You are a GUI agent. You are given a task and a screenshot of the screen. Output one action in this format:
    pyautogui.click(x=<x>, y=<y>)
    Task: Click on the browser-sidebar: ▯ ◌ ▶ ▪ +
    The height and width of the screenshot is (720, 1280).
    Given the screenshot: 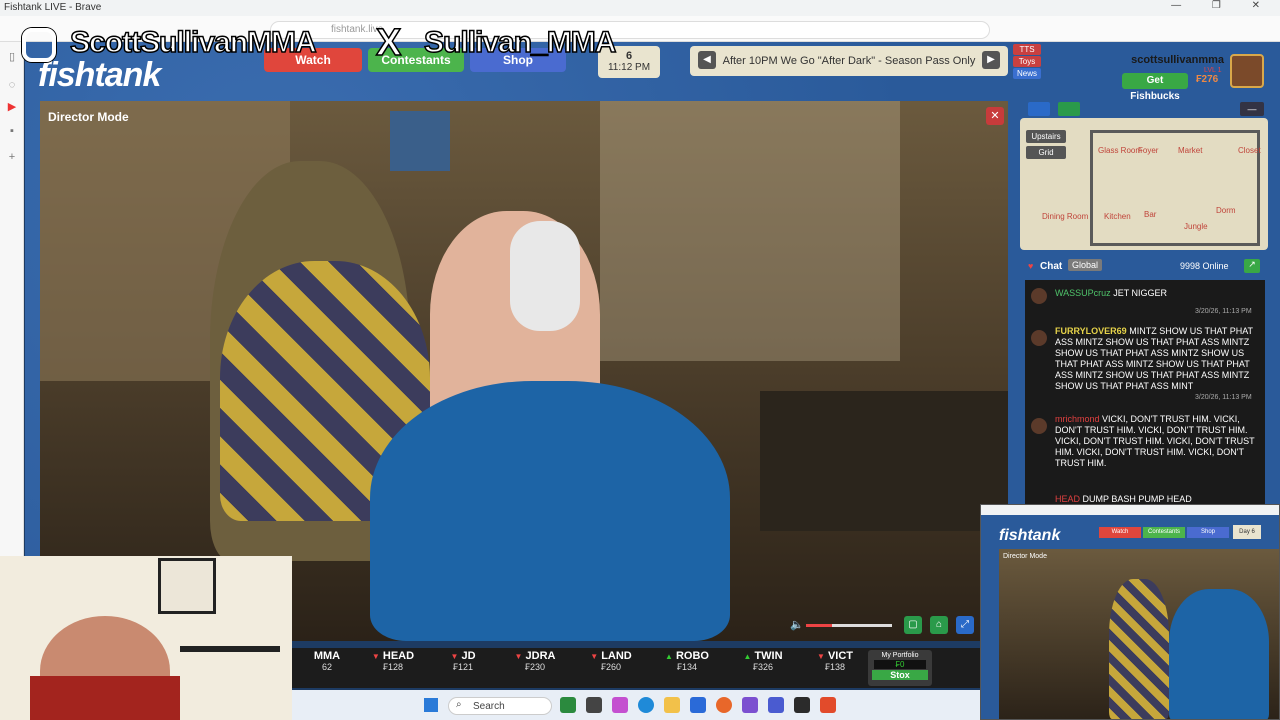 What is the action you would take?
    pyautogui.click(x=12, y=299)
    